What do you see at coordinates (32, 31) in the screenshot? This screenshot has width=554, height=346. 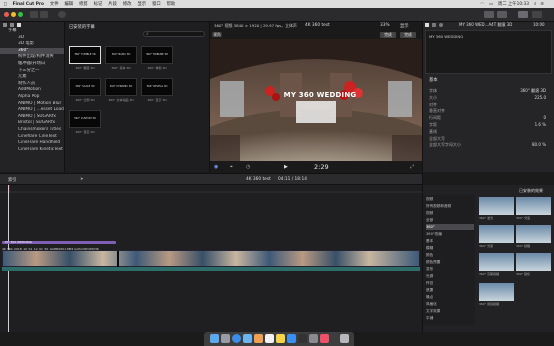 I see `sidebar-item: 字幕` at bounding box center [32, 31].